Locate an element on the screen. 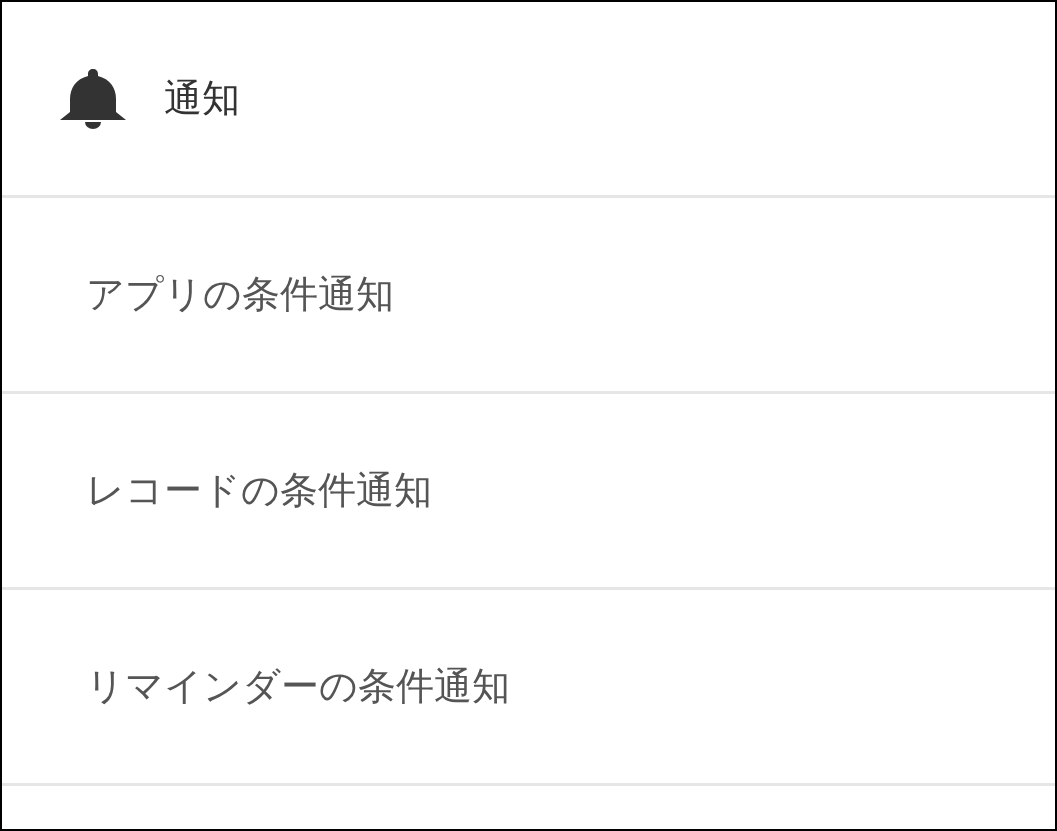 Image resolution: width=1057 pixels, height=831 pixels. menu-item: アプリの条件通知 is located at coordinates (240, 294).